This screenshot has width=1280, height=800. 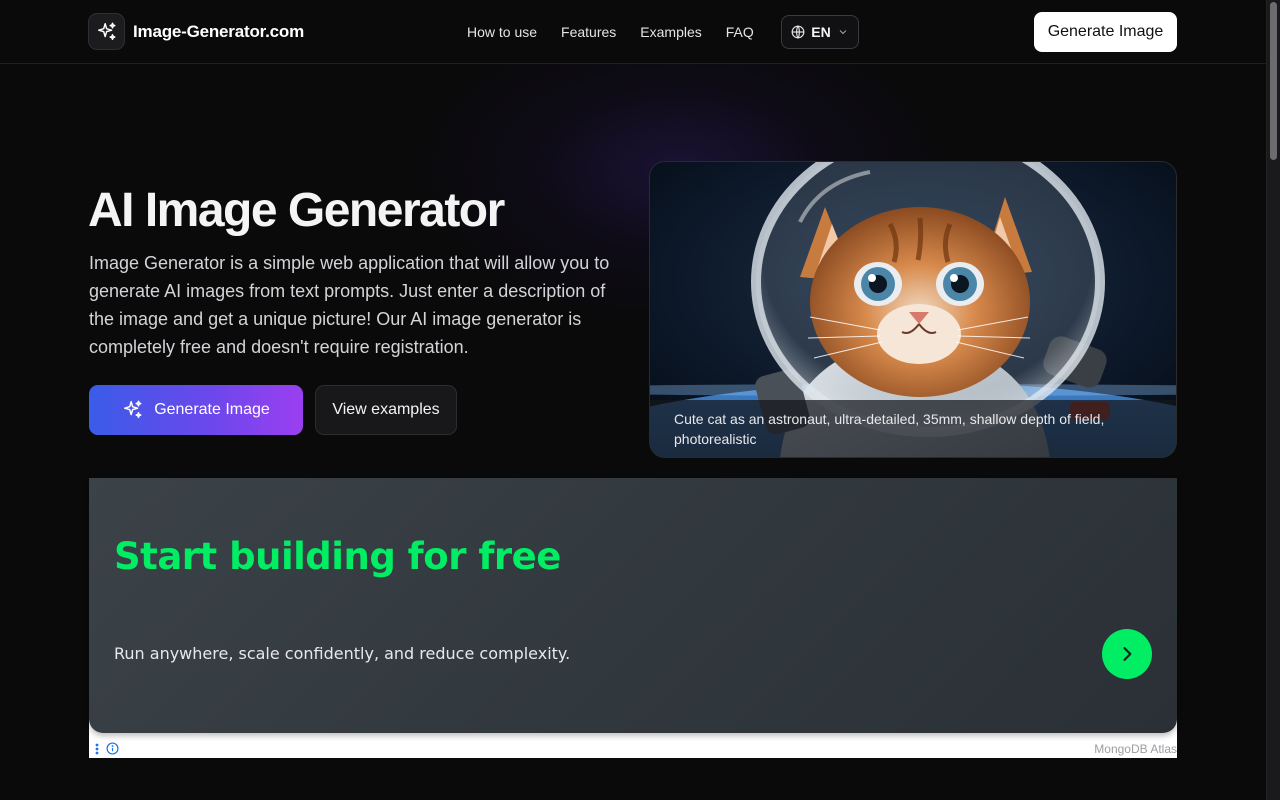 What do you see at coordinates (622, 32) in the screenshot?
I see `main-nav: How to use Features Examples FAQ` at bounding box center [622, 32].